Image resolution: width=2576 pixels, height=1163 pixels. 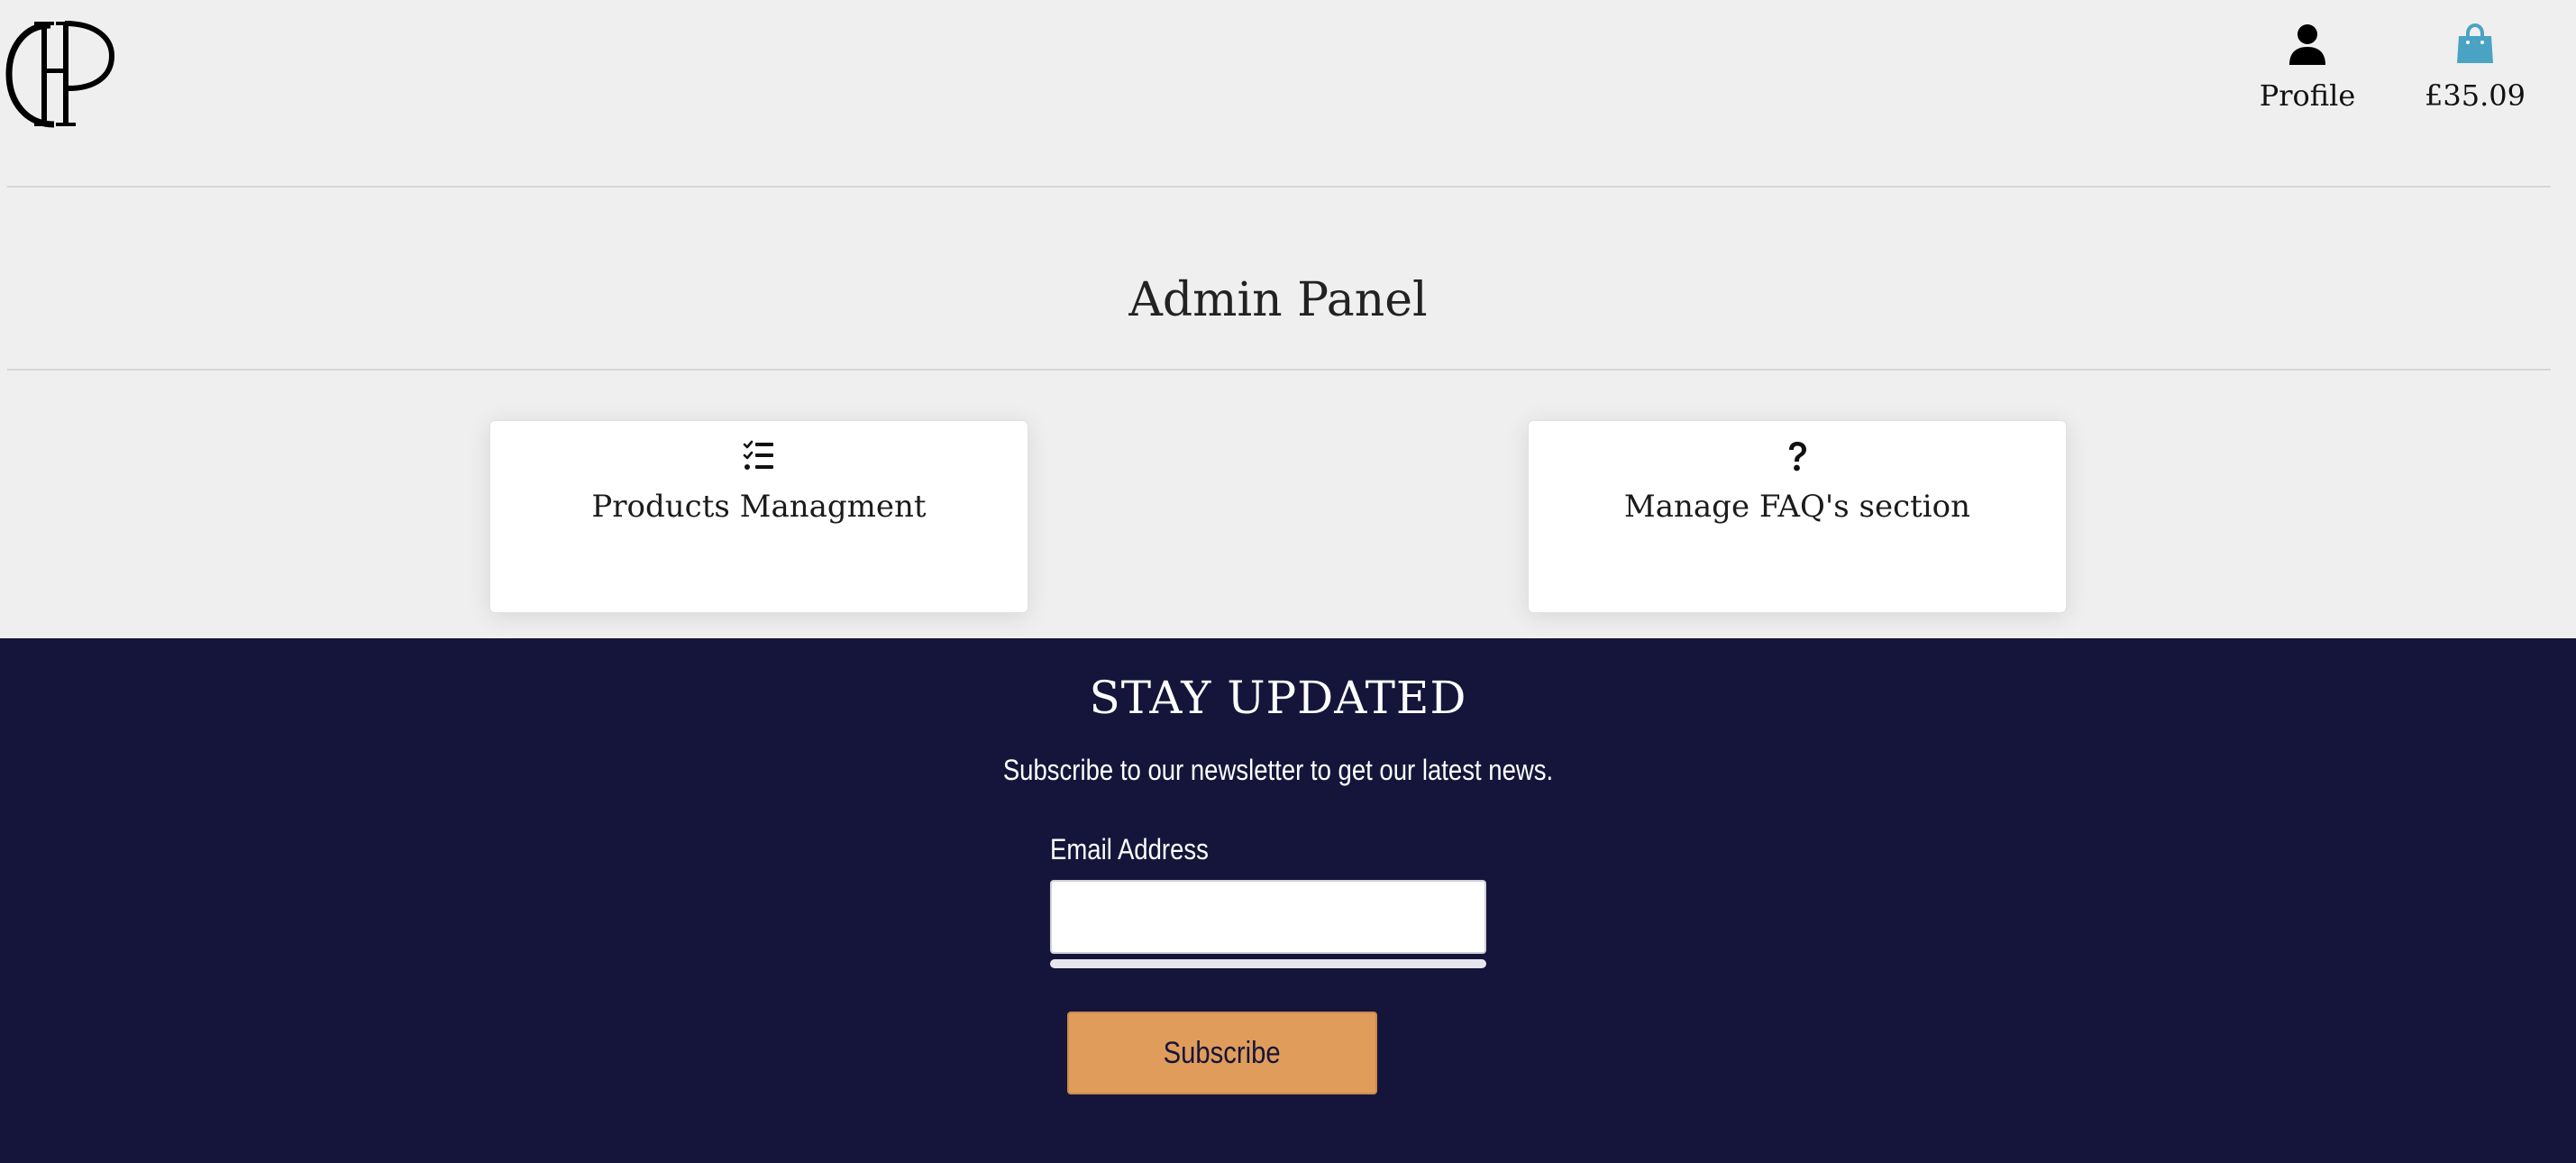 I want to click on profile-label: Profile, so click(x=2307, y=95).